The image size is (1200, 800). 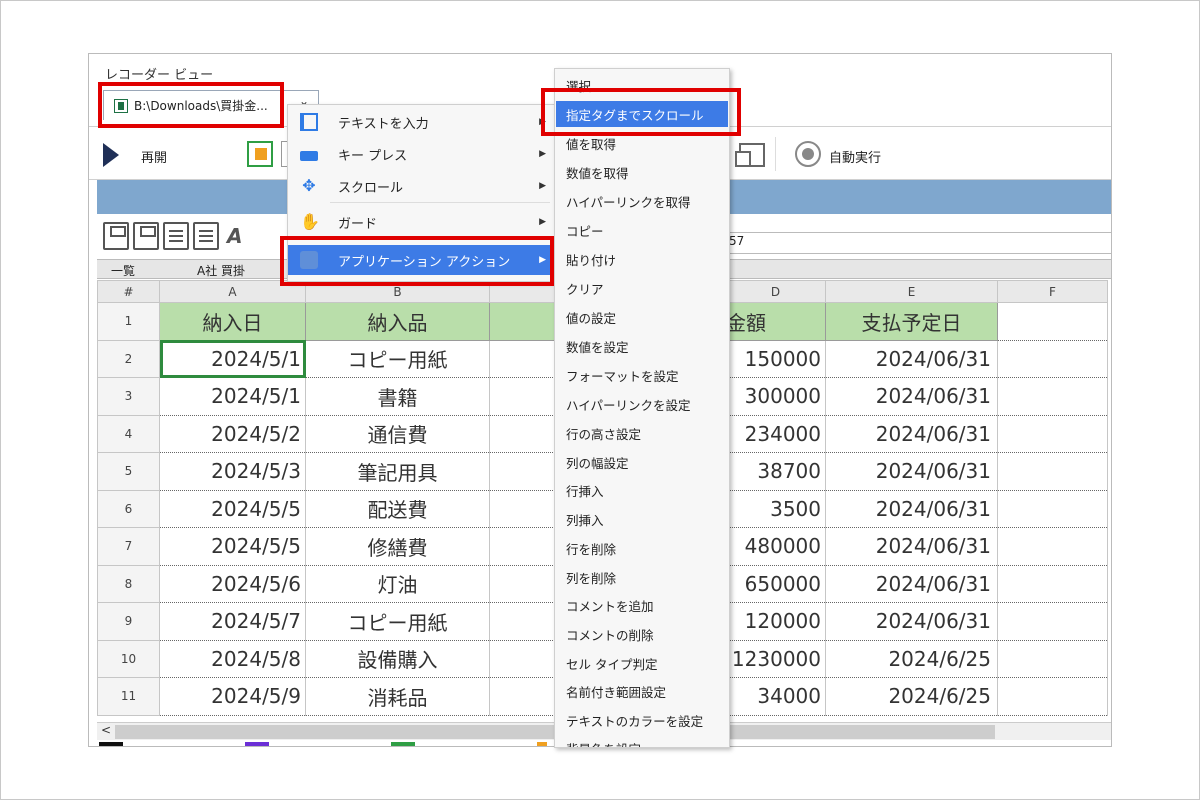 I want to click on cell: 2024/5/9, so click(x=232, y=696).